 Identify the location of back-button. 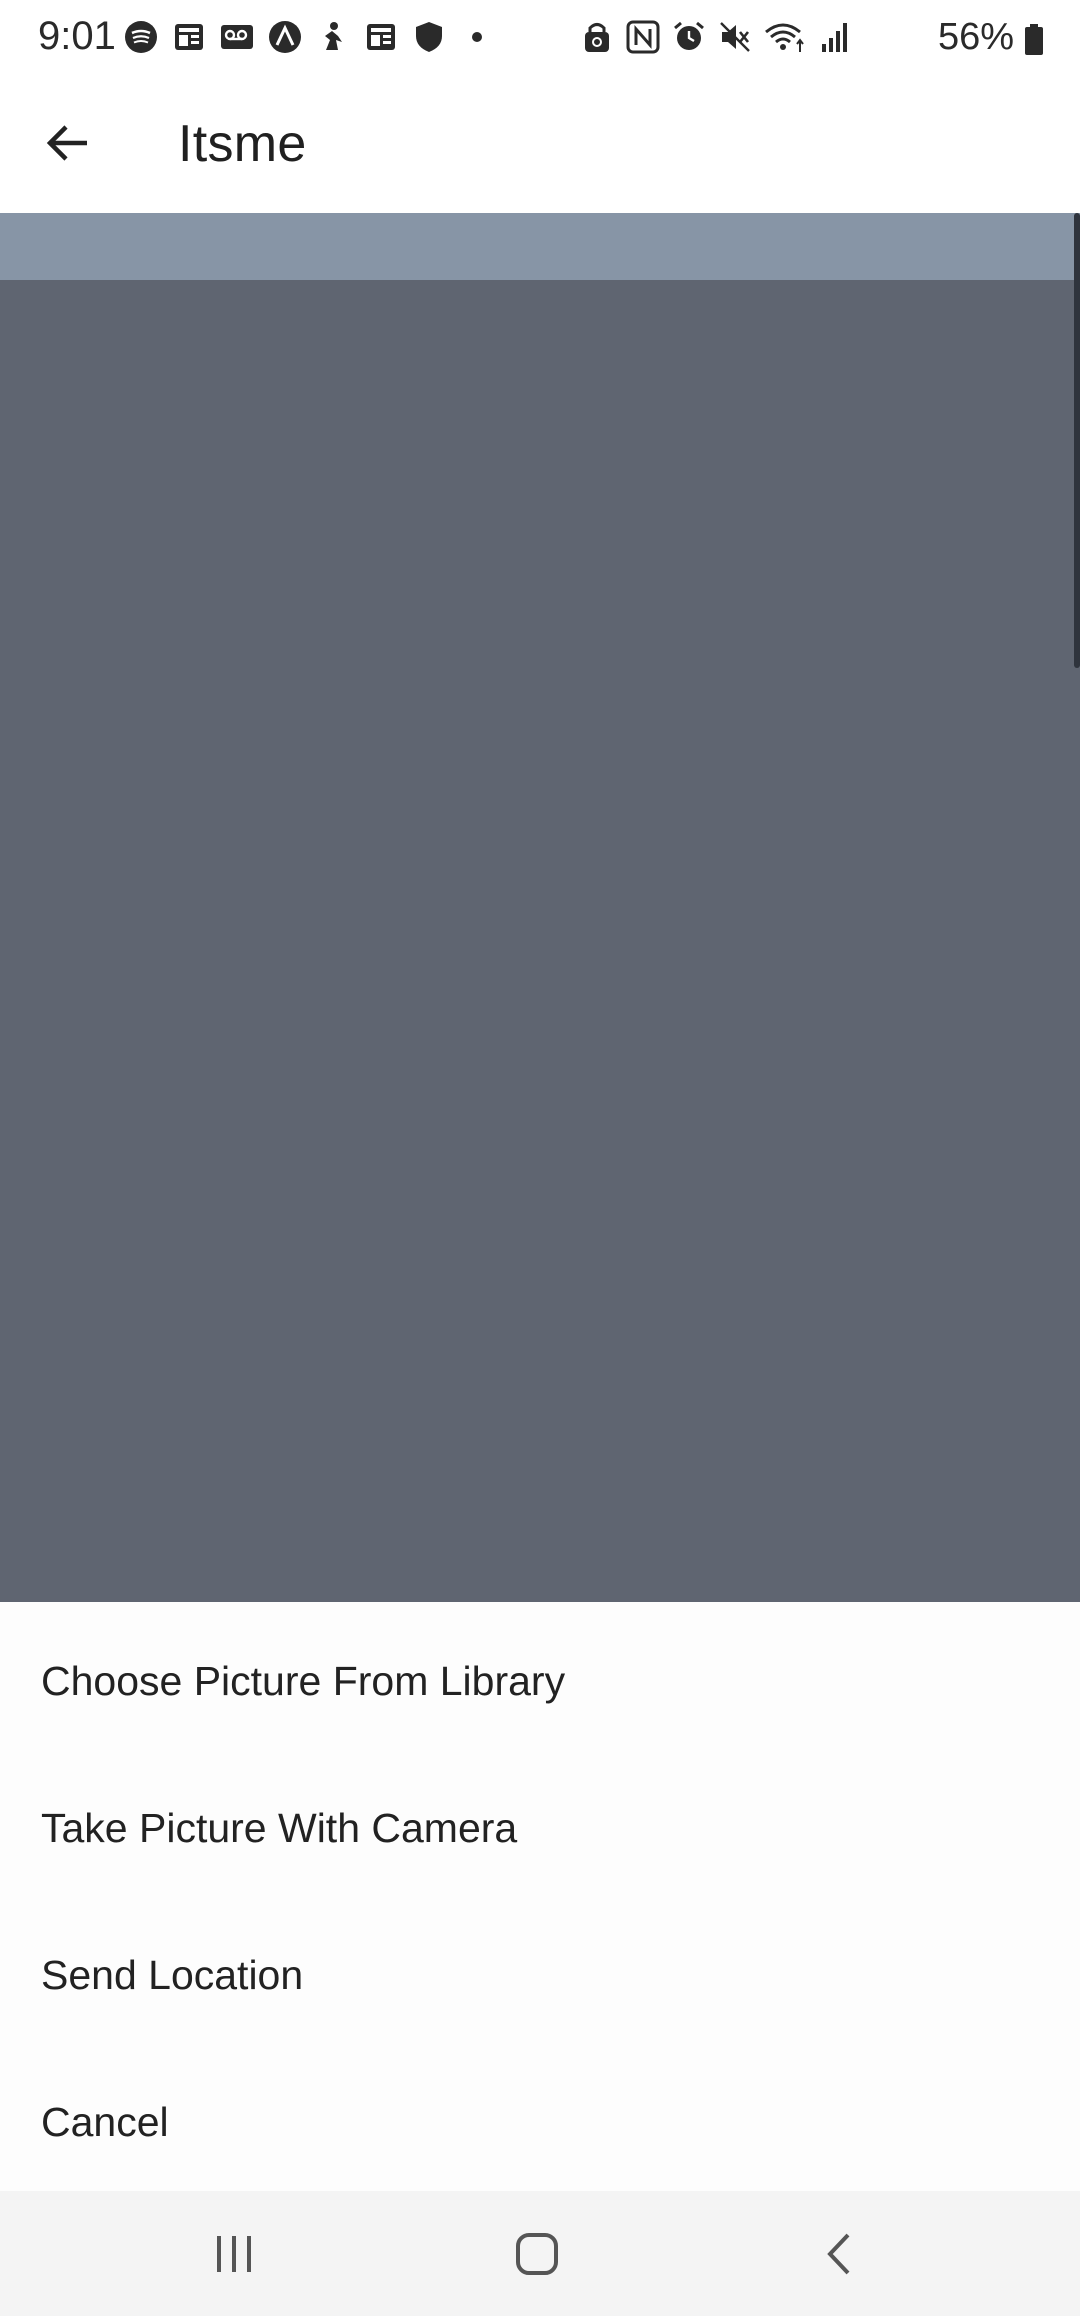
(68, 143).